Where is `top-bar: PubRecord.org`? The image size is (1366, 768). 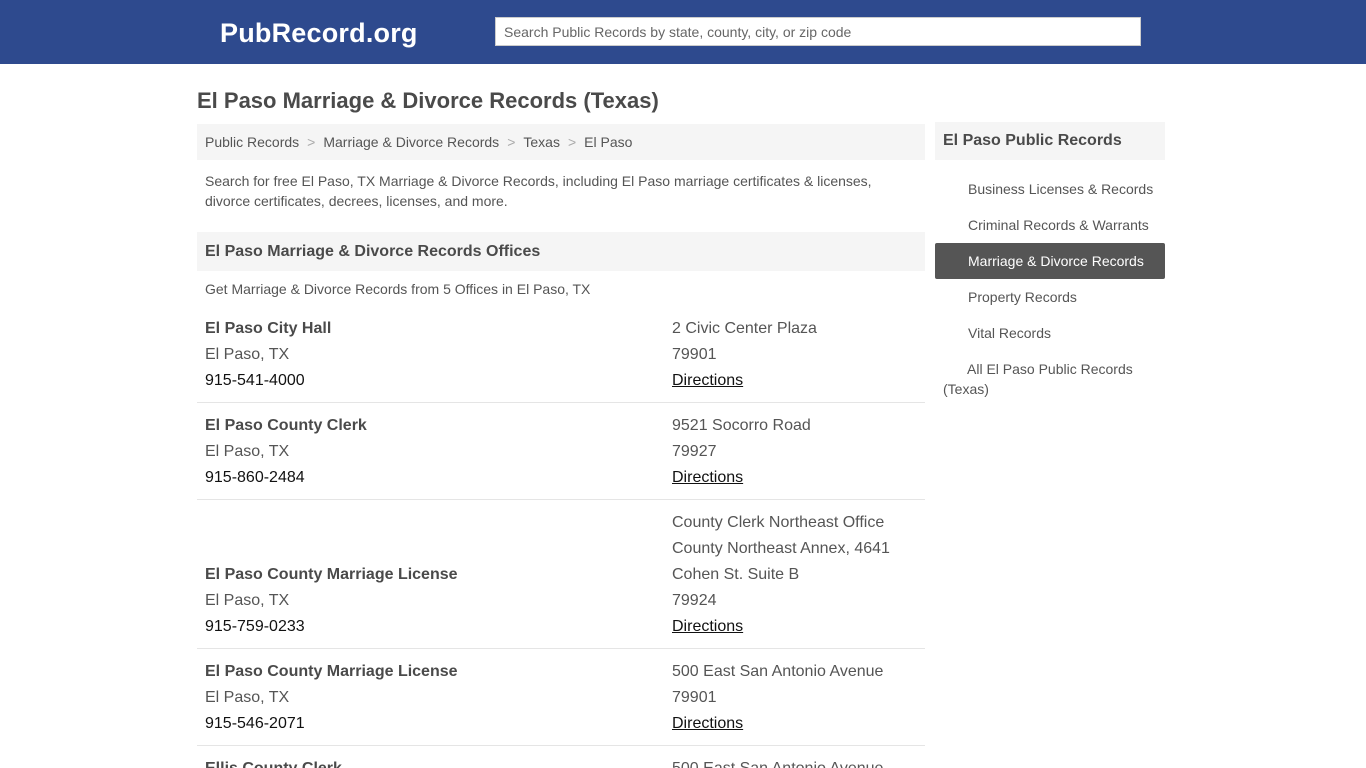
top-bar: PubRecord.org is located at coordinates (683, 32).